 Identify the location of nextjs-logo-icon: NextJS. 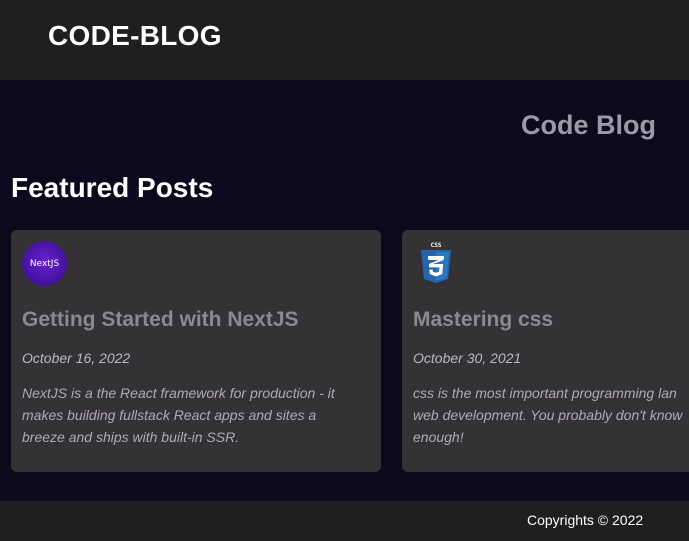
(44, 263).